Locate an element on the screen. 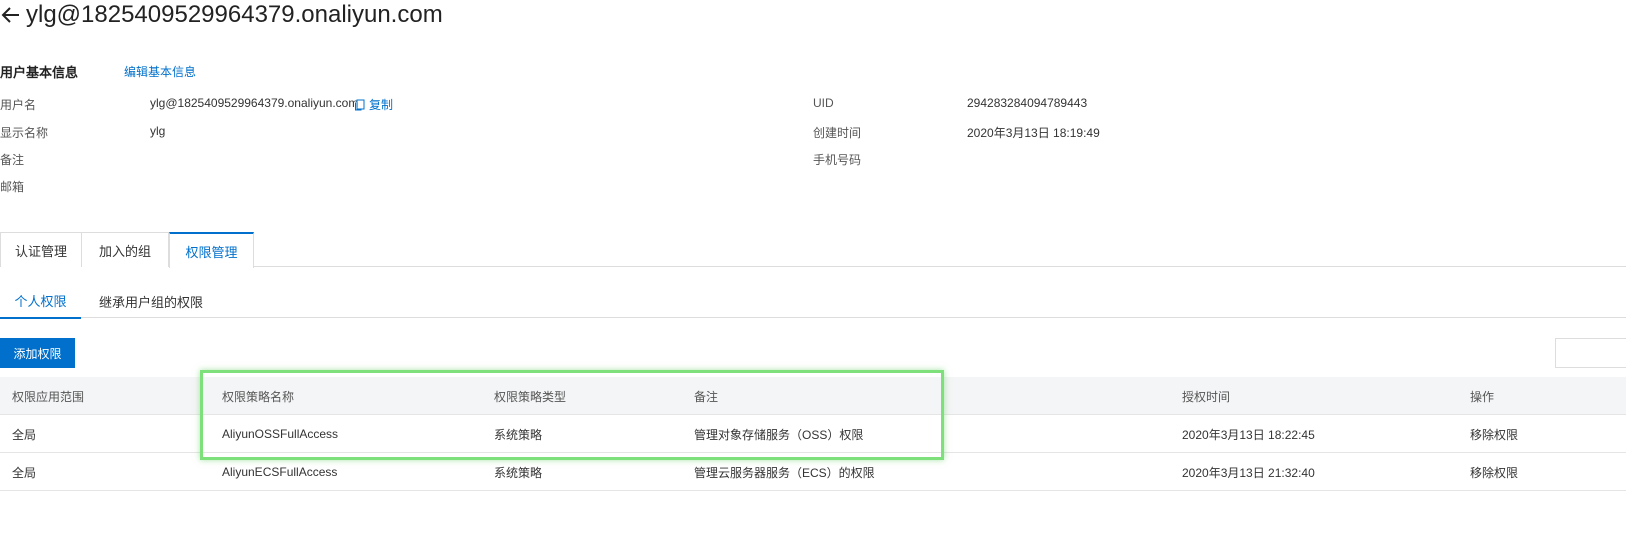  email-label: 邮箱 is located at coordinates (12, 187).